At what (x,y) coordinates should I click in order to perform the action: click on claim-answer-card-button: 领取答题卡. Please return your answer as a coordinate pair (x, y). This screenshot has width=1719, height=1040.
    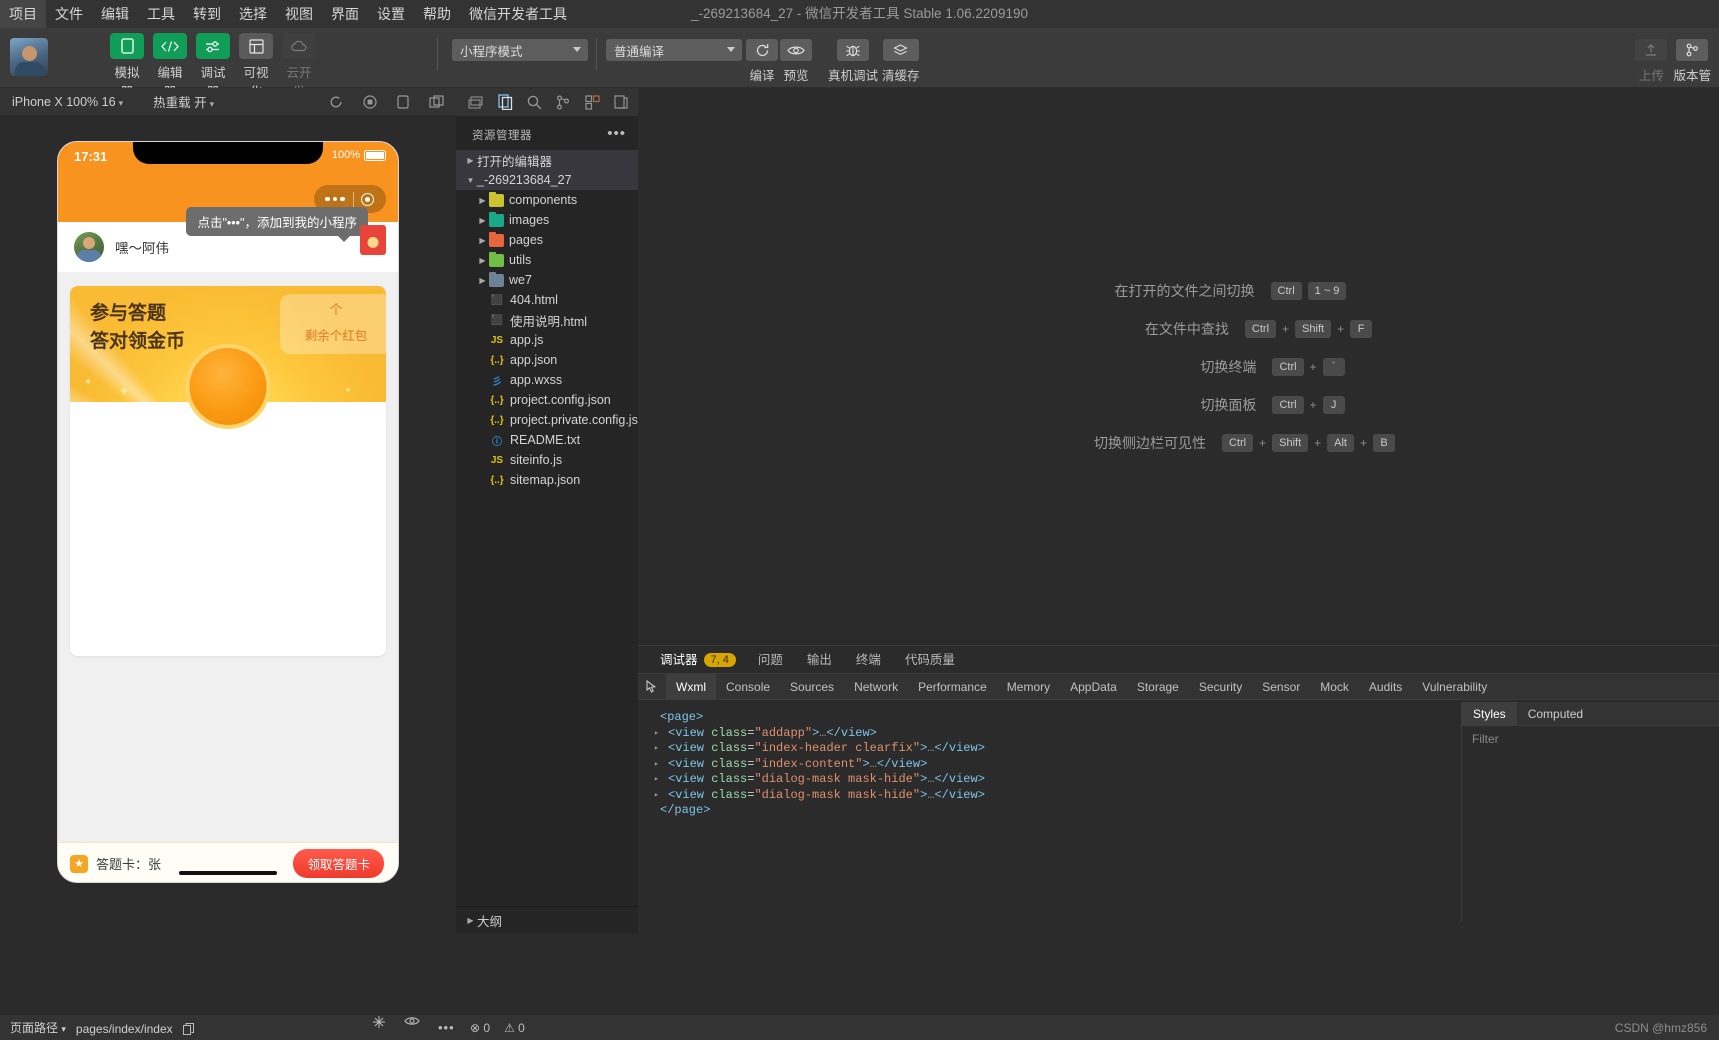
    Looking at the image, I should click on (338, 863).